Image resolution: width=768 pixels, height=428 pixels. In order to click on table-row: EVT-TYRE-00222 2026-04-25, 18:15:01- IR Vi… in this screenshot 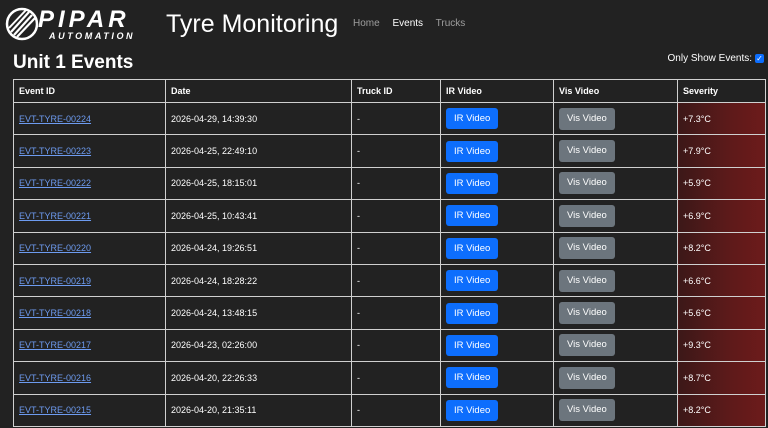, I will do `click(389, 183)`.